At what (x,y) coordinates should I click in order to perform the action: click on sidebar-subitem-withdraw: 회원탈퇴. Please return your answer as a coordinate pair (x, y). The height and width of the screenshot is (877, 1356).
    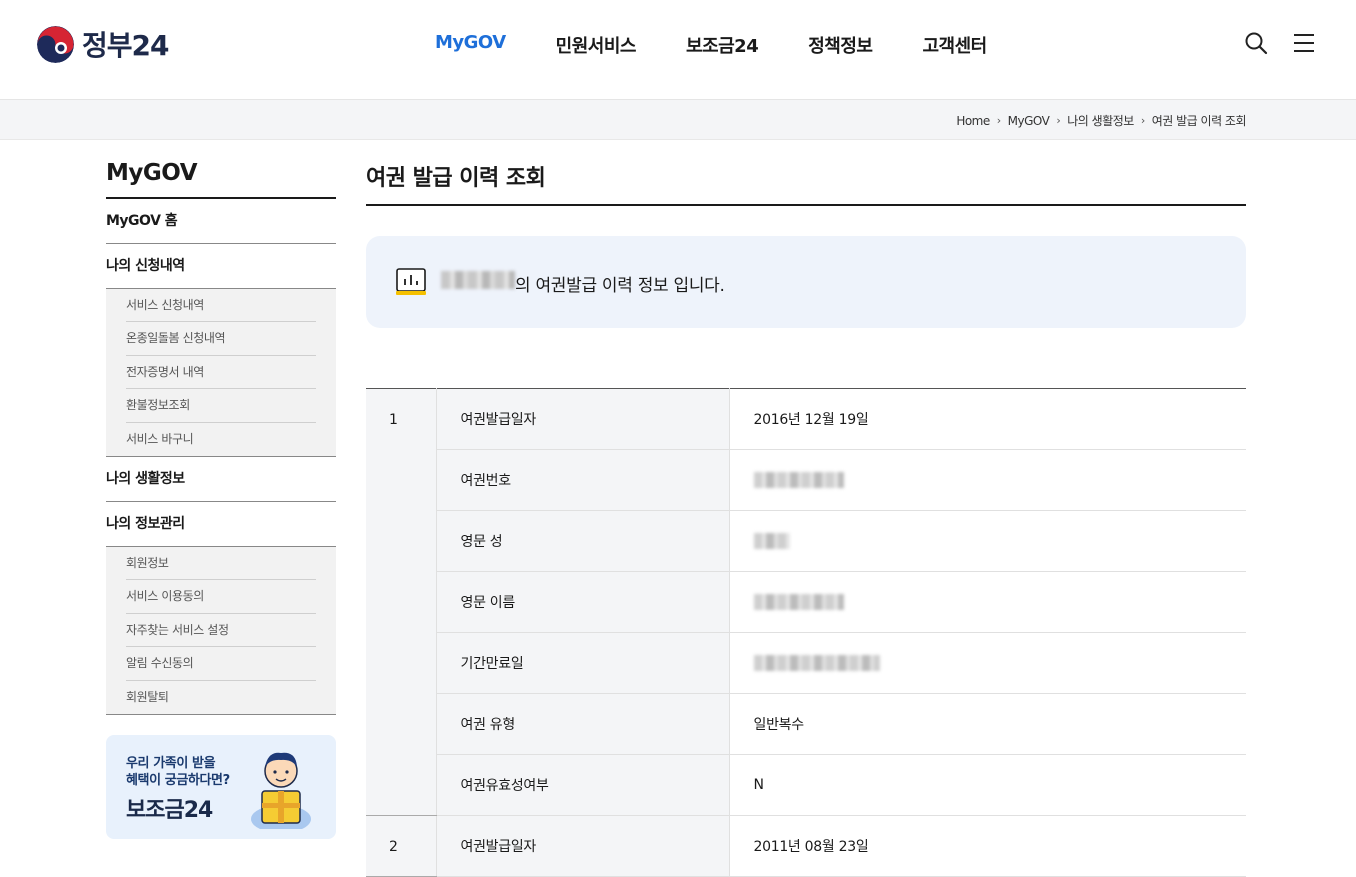
    Looking at the image, I should click on (221, 697).